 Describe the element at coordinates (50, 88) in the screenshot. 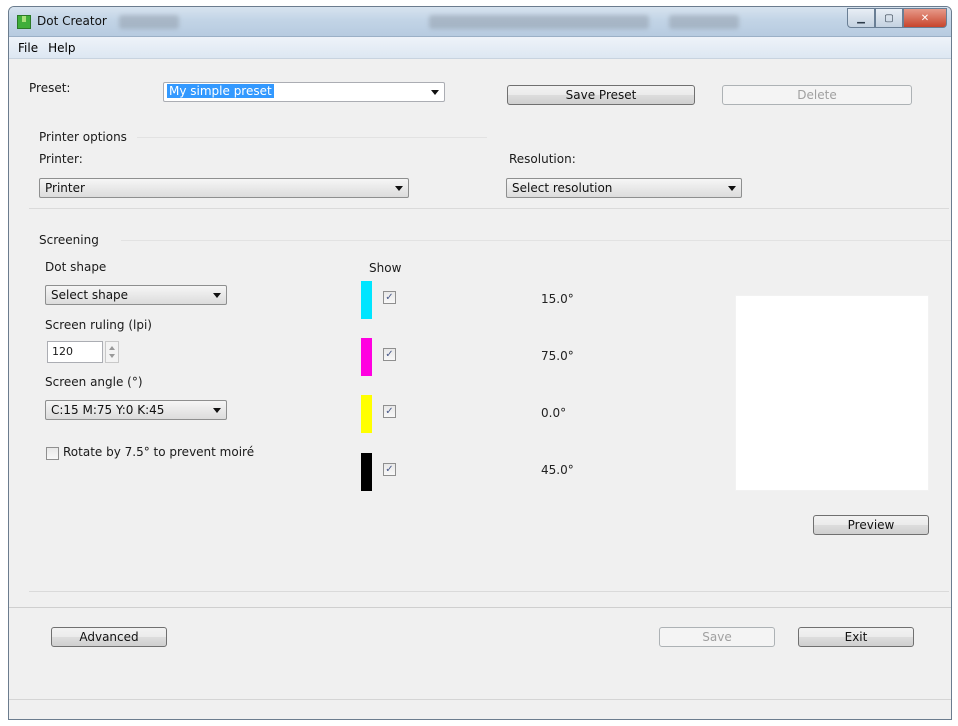

I see `preset-label: Preset:` at that location.